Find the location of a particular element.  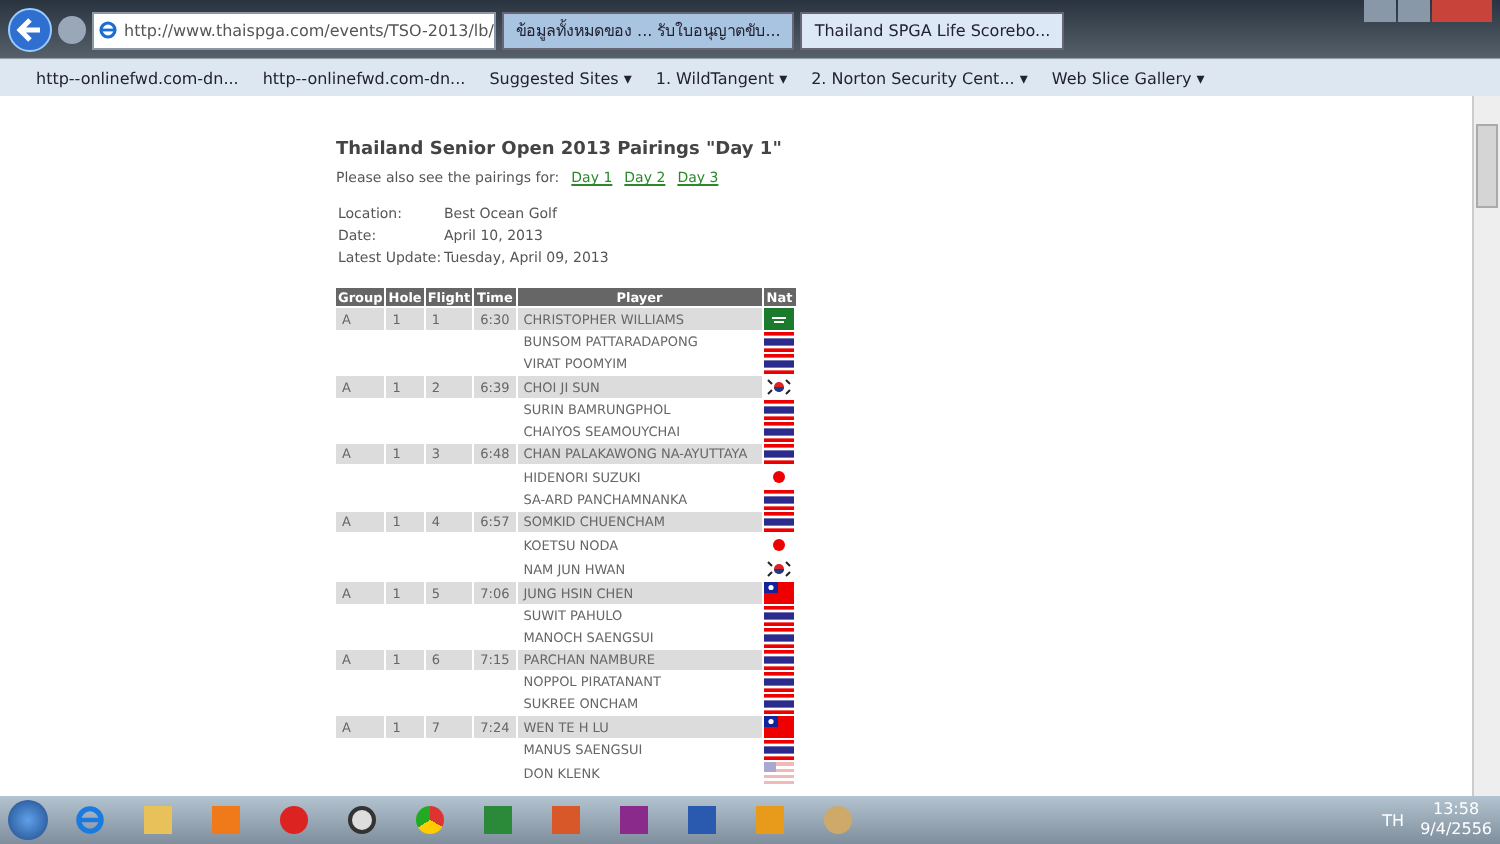

favorite-link: 2. Norton Security Cent... ▾ is located at coordinates (919, 78).